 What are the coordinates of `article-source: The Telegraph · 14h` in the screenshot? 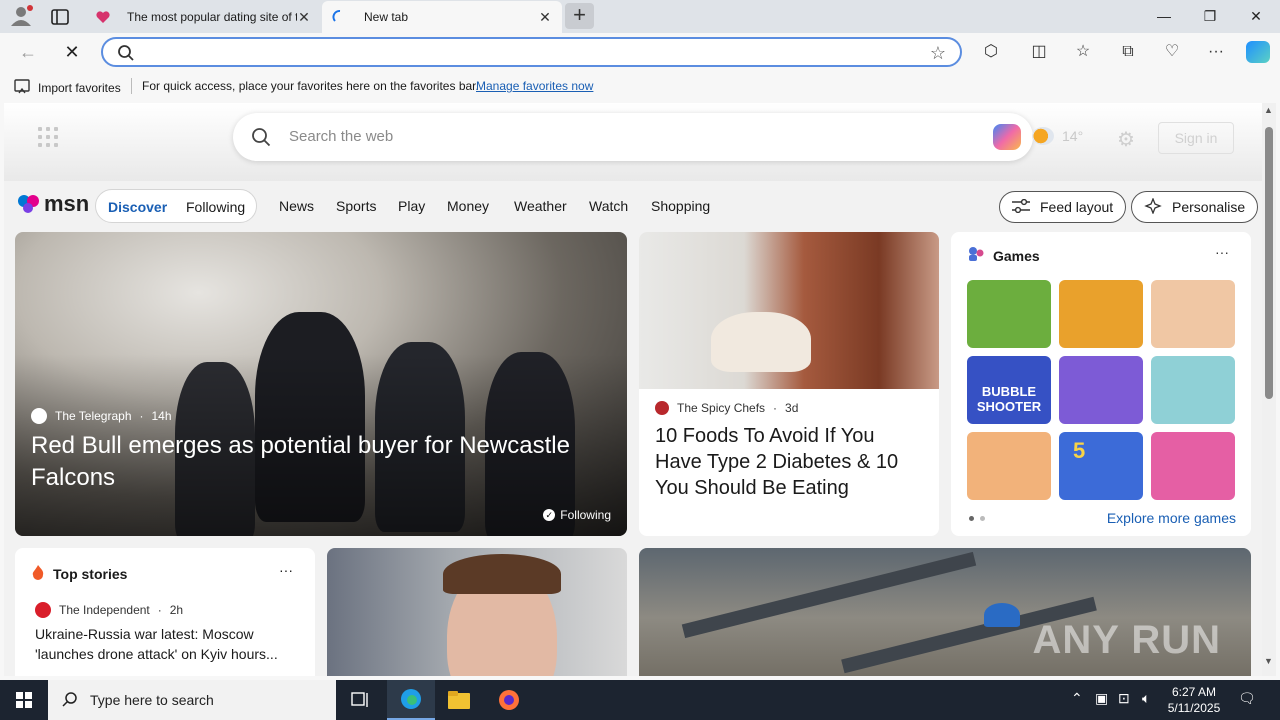 It's located at (101, 416).